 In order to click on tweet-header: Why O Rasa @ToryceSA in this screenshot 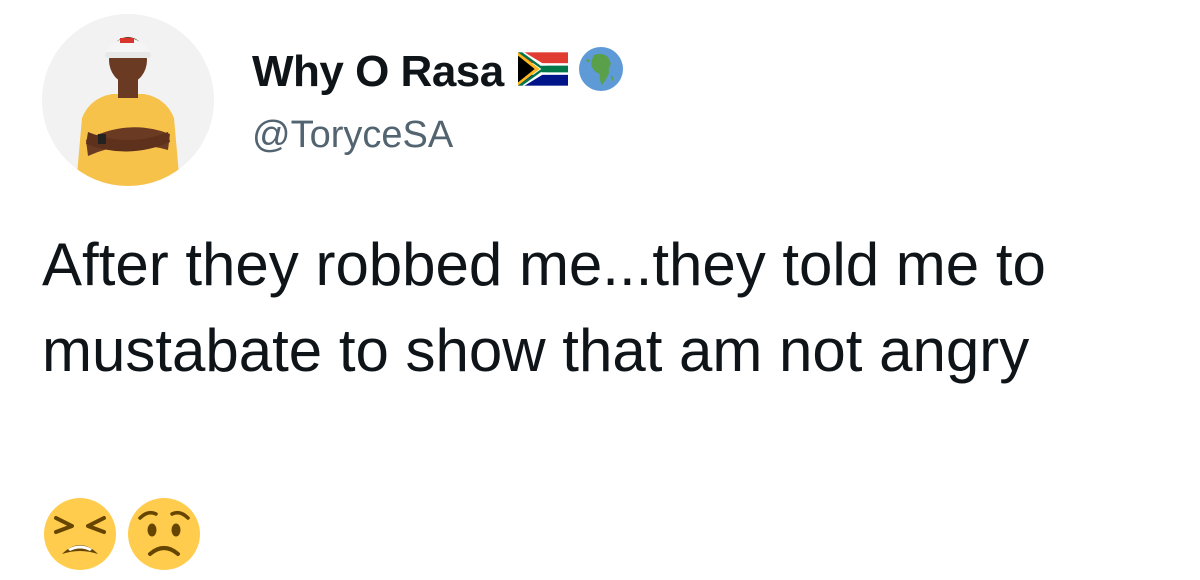, I will do `click(333, 100)`.